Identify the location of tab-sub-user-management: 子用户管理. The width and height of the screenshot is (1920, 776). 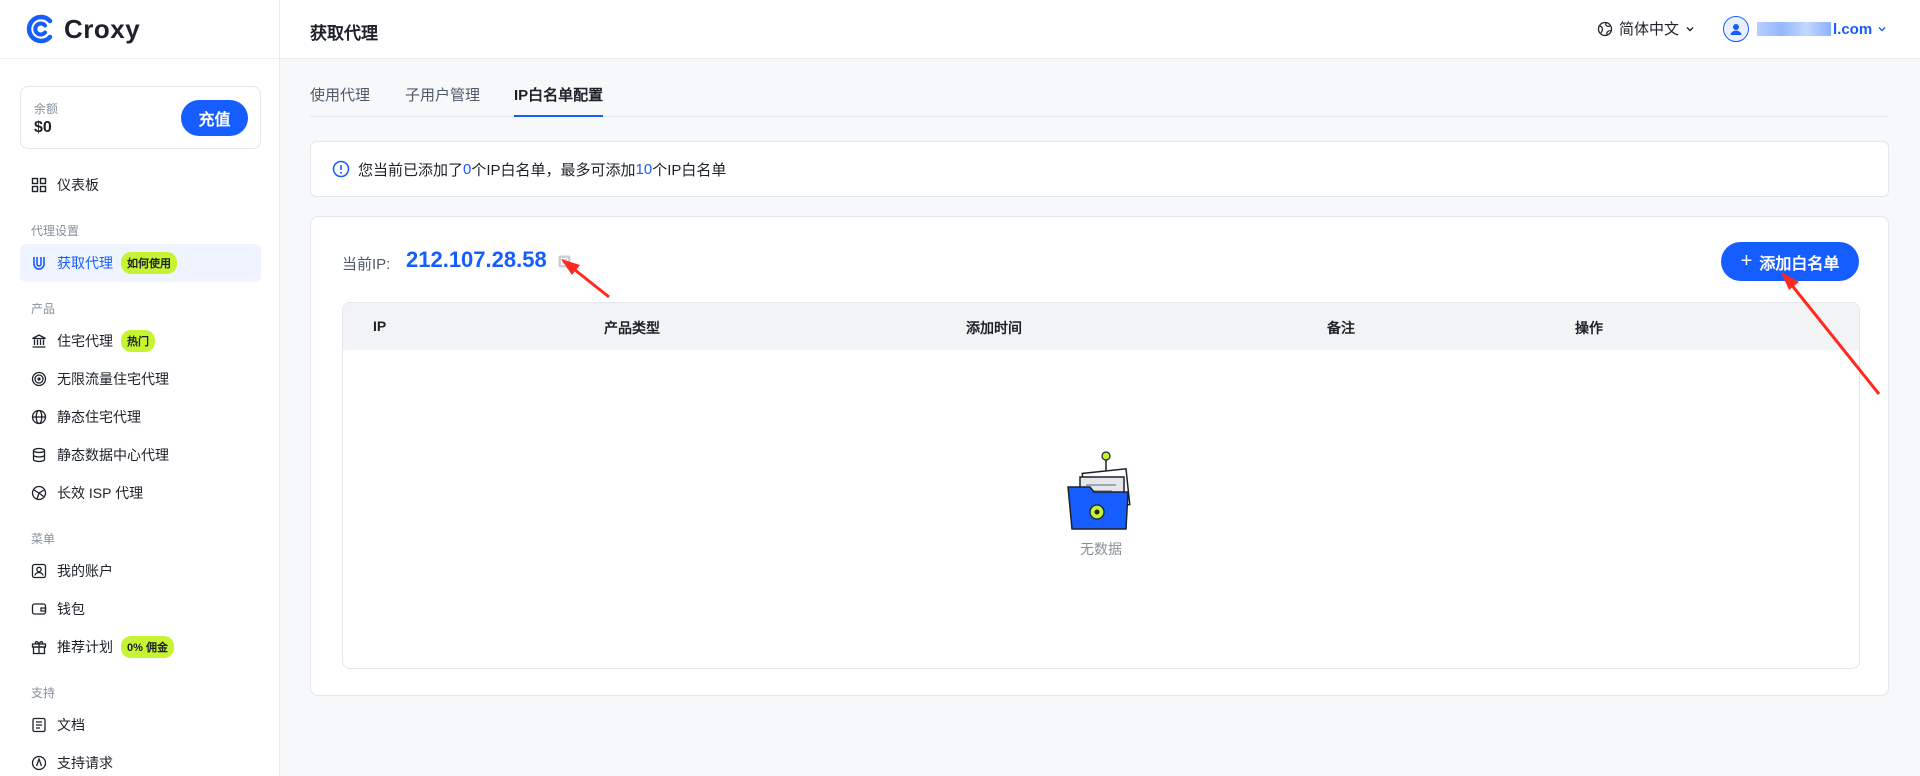
(442, 100).